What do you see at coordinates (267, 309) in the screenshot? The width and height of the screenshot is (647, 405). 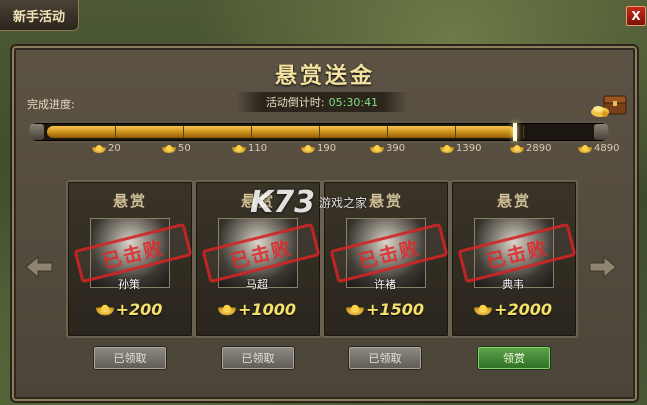 I see `reward-amount: +1000` at bounding box center [267, 309].